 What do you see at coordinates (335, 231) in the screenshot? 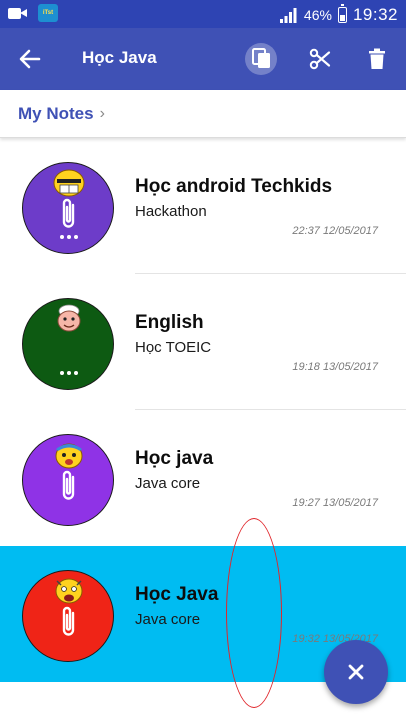
I see `note-timestamp: 22:37 12/05/2017` at bounding box center [335, 231].